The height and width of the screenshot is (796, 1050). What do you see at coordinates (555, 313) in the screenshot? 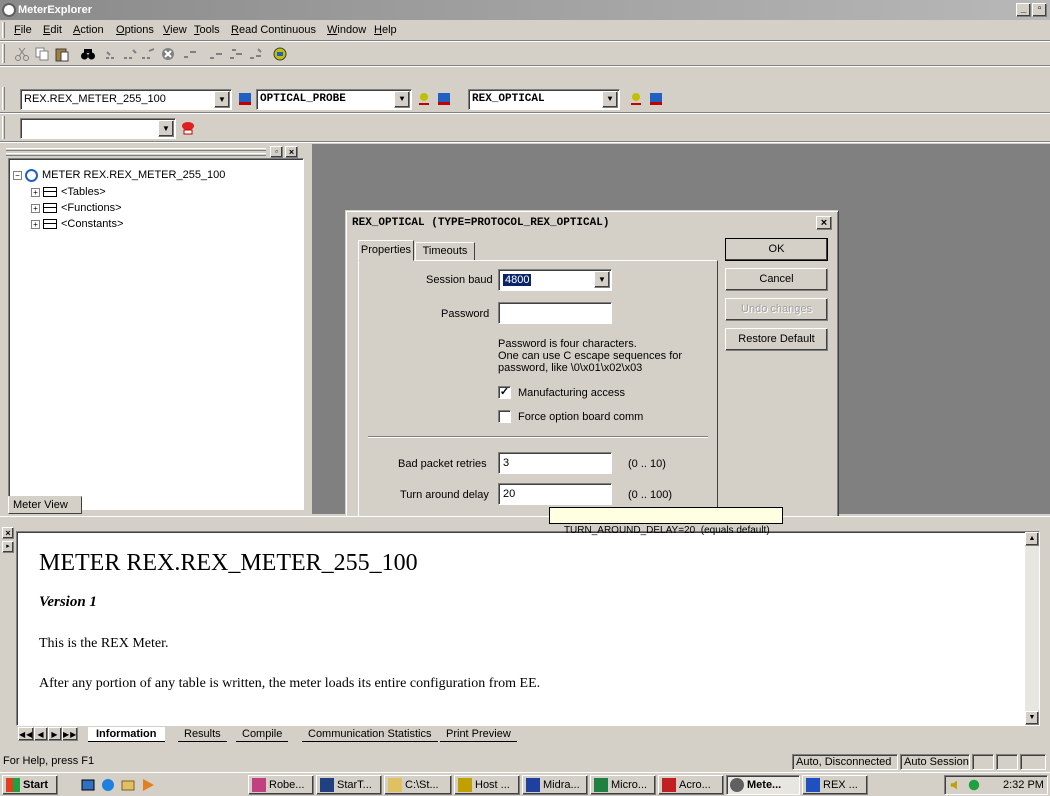
I see `password-input` at bounding box center [555, 313].